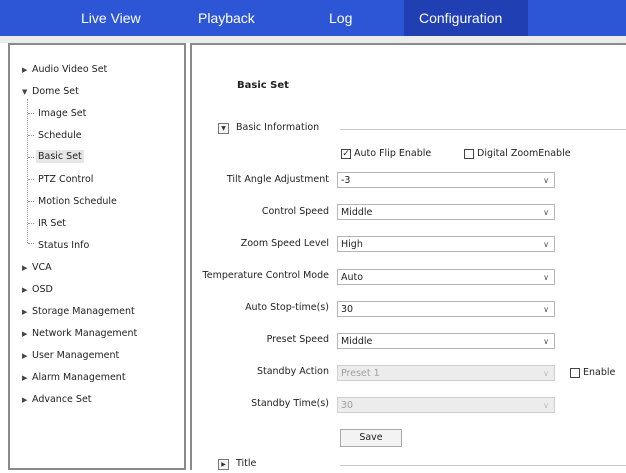 The height and width of the screenshot is (473, 626). I want to click on tree-item-dome-set: ▼ Dome Set, so click(50, 91).